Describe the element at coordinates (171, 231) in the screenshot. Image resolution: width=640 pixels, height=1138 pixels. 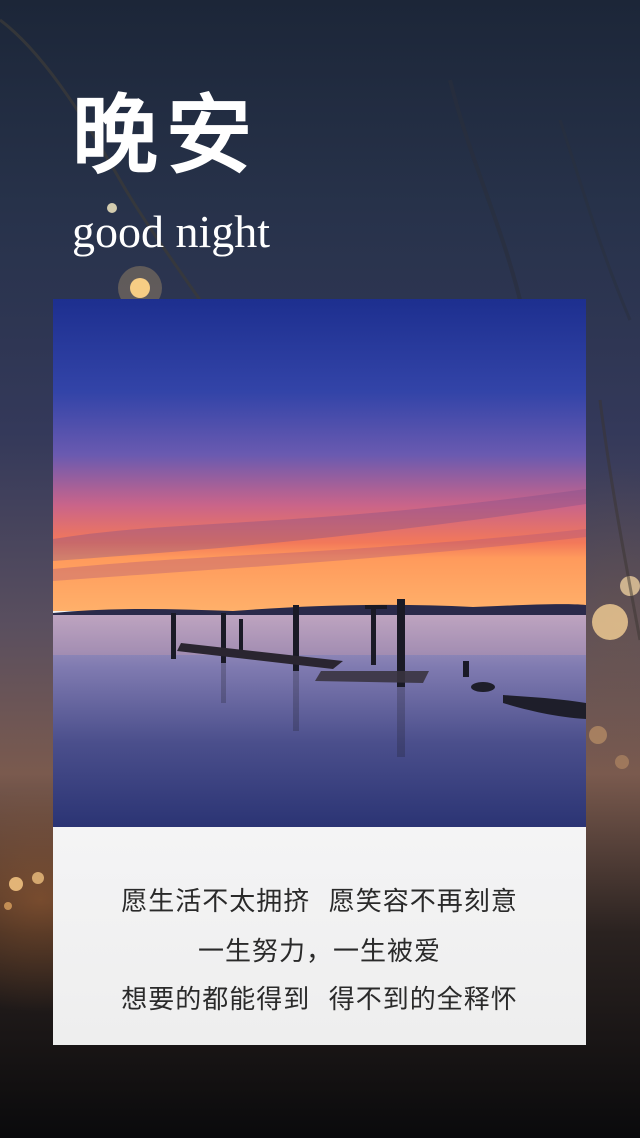
I see `title-english: good night` at that location.